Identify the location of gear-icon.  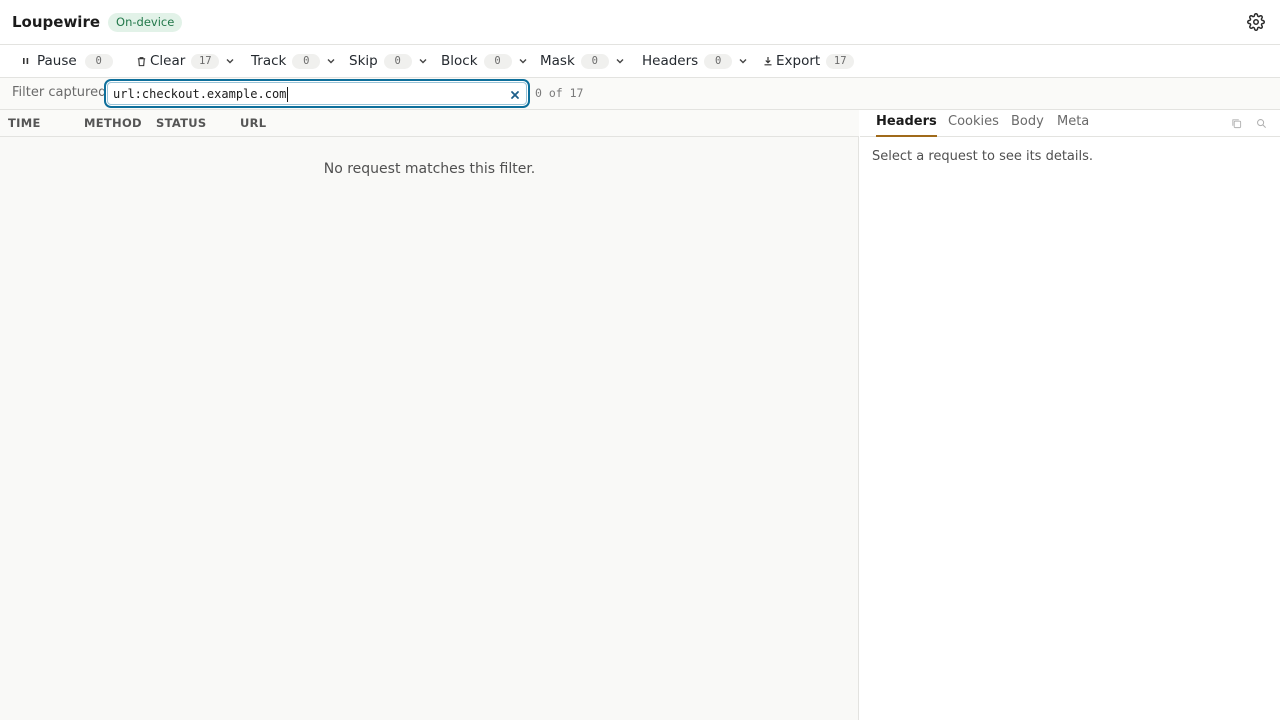
(1256, 22).